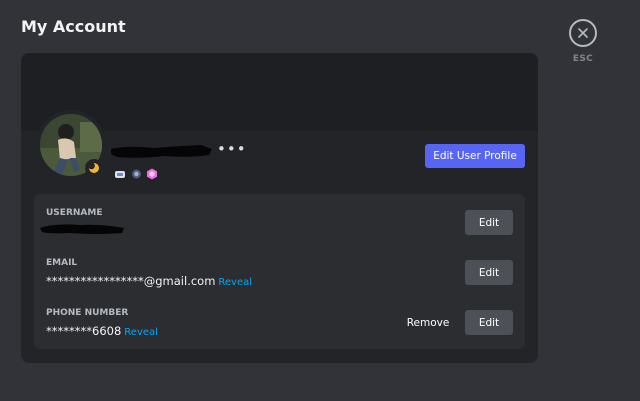  What do you see at coordinates (583, 59) in the screenshot?
I see `esc-label: ESC` at bounding box center [583, 59].